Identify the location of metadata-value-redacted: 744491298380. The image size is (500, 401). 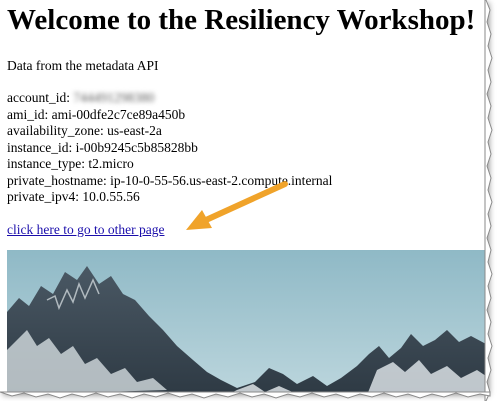
(114, 97).